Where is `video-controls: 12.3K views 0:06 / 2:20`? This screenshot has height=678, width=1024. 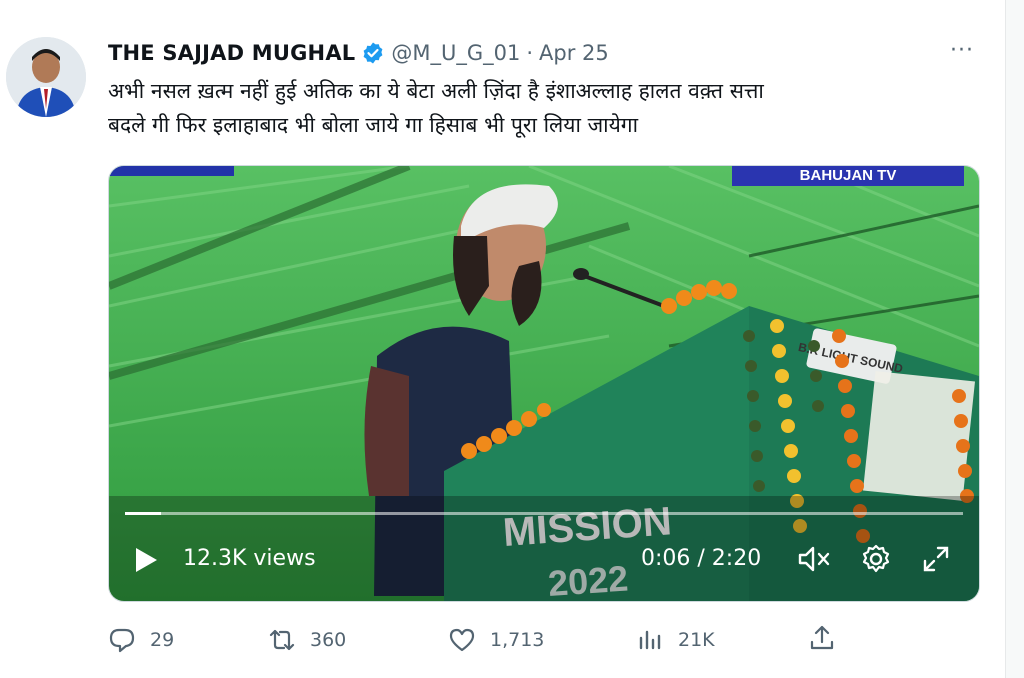
video-controls: 12.3K views 0:06 / 2:20 is located at coordinates (544, 563).